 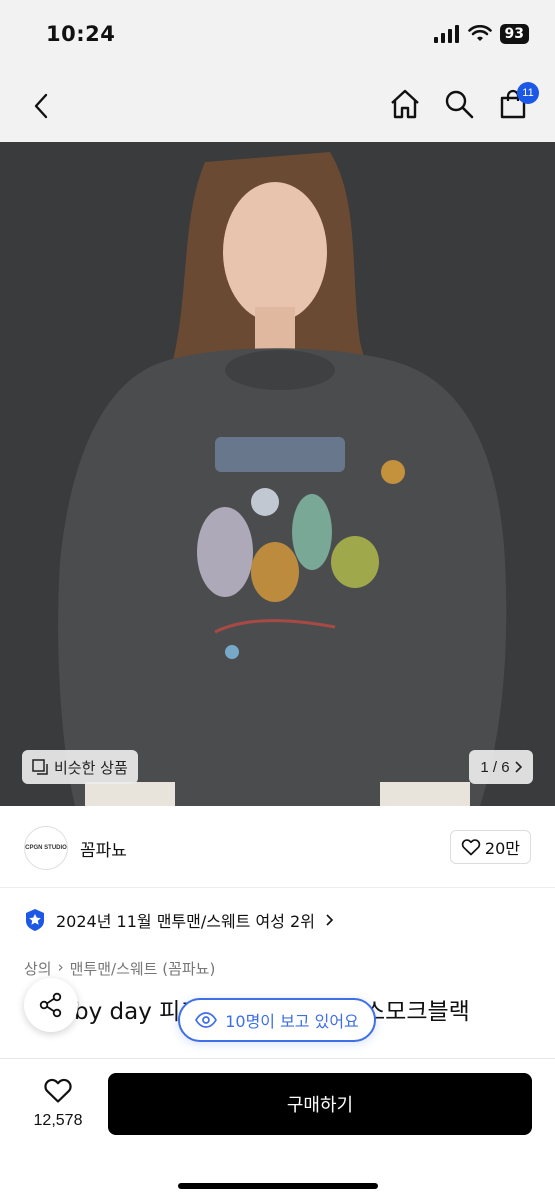 What do you see at coordinates (277, 106) in the screenshot?
I see `nav-bar: 11` at bounding box center [277, 106].